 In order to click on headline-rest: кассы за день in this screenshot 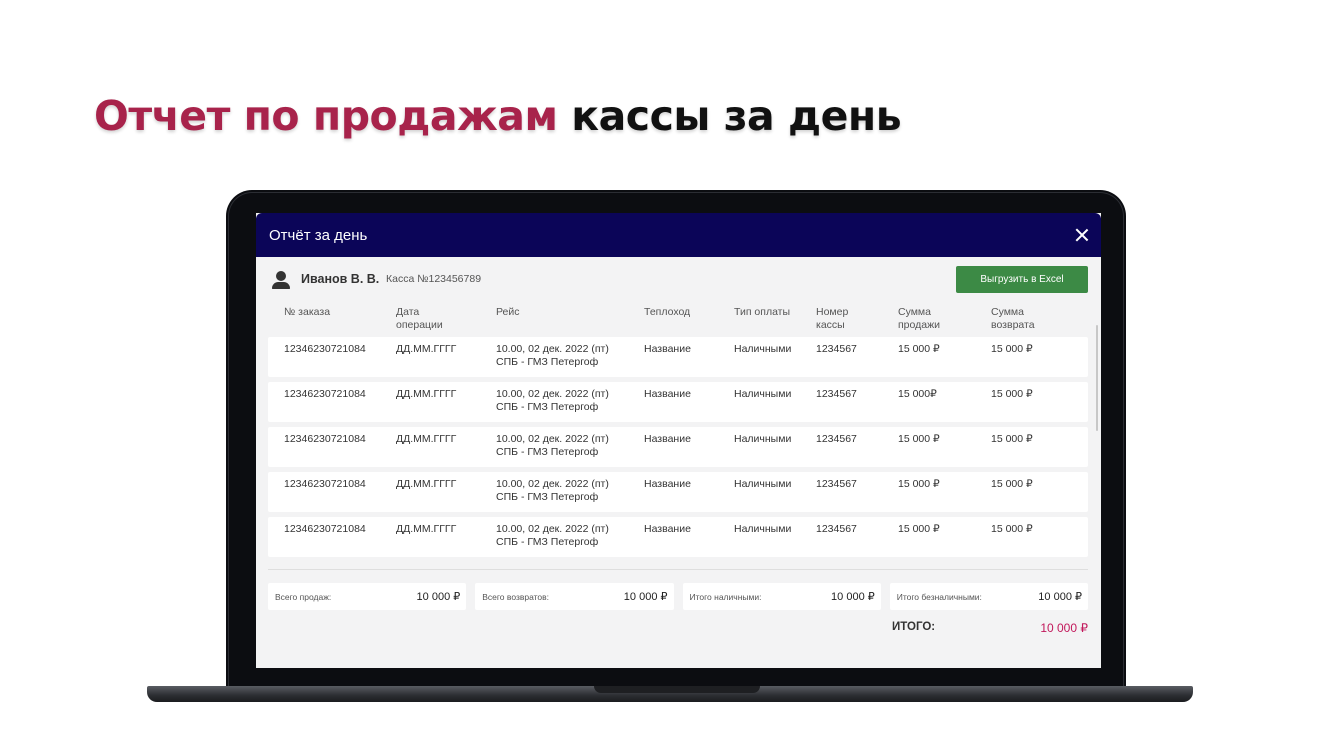, I will do `click(736, 116)`.